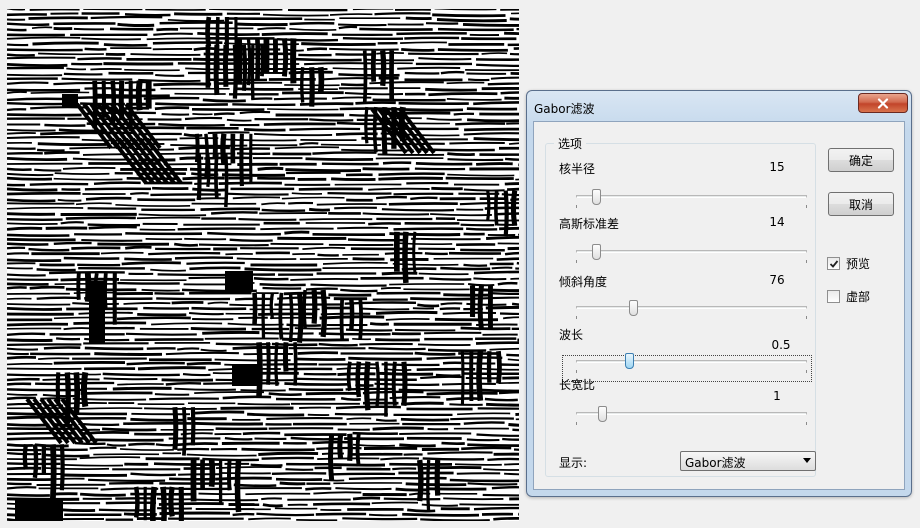 The width and height of the screenshot is (920, 528). I want to click on tilt-angle-label: 倾斜角度, so click(583, 282).